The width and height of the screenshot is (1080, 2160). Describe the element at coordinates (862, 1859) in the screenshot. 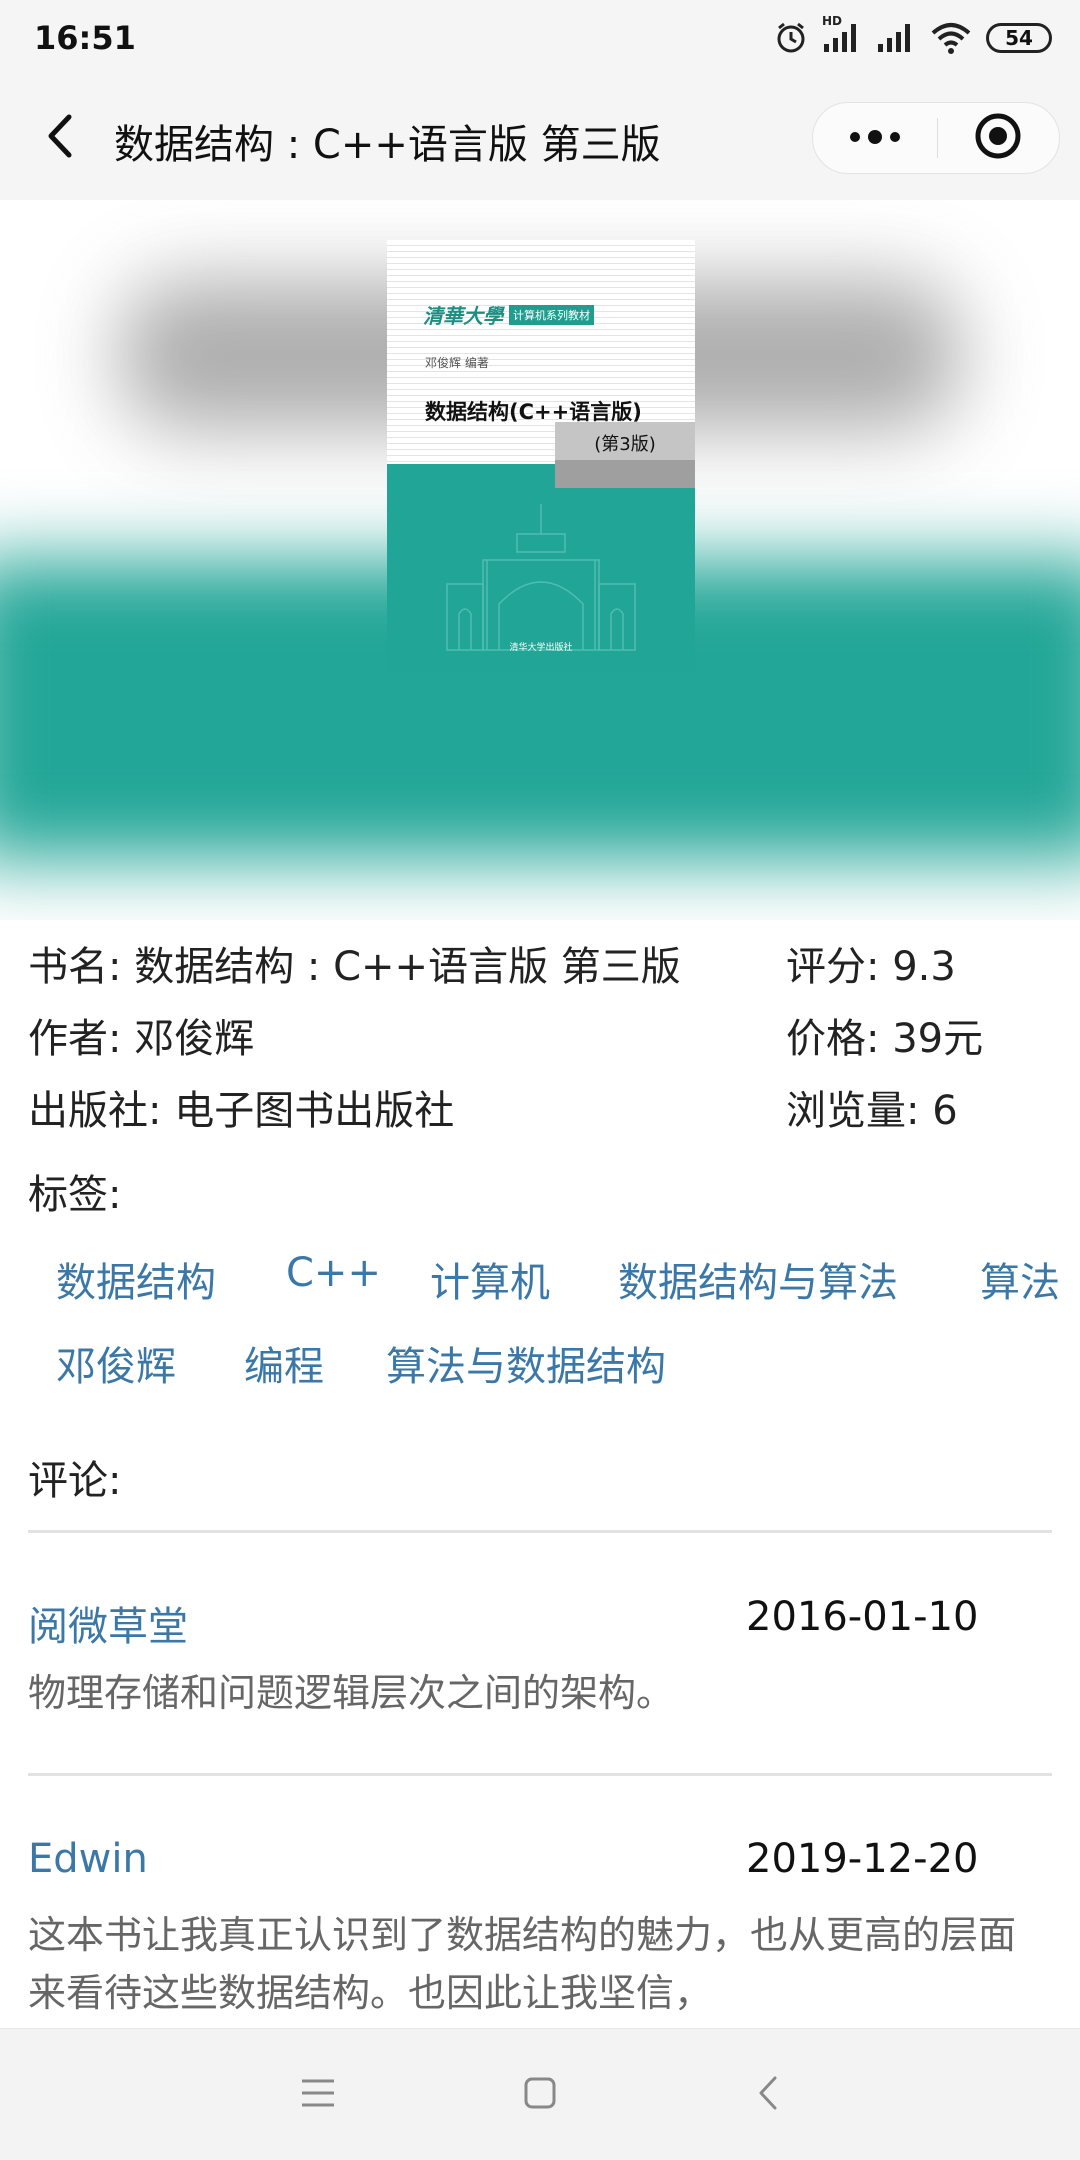

I see `comment-date: 2019-12-20` at that location.